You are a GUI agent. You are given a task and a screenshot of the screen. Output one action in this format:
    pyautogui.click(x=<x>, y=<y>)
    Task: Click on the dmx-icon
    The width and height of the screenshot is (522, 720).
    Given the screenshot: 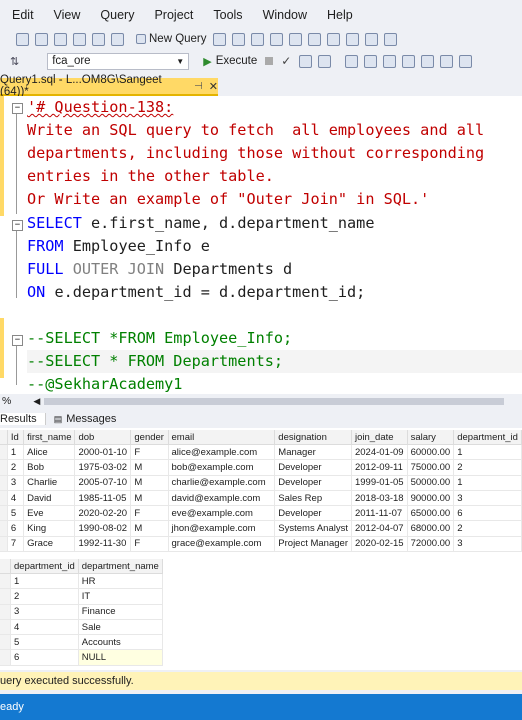 What is the action you would take?
    pyautogui.click(x=238, y=39)
    